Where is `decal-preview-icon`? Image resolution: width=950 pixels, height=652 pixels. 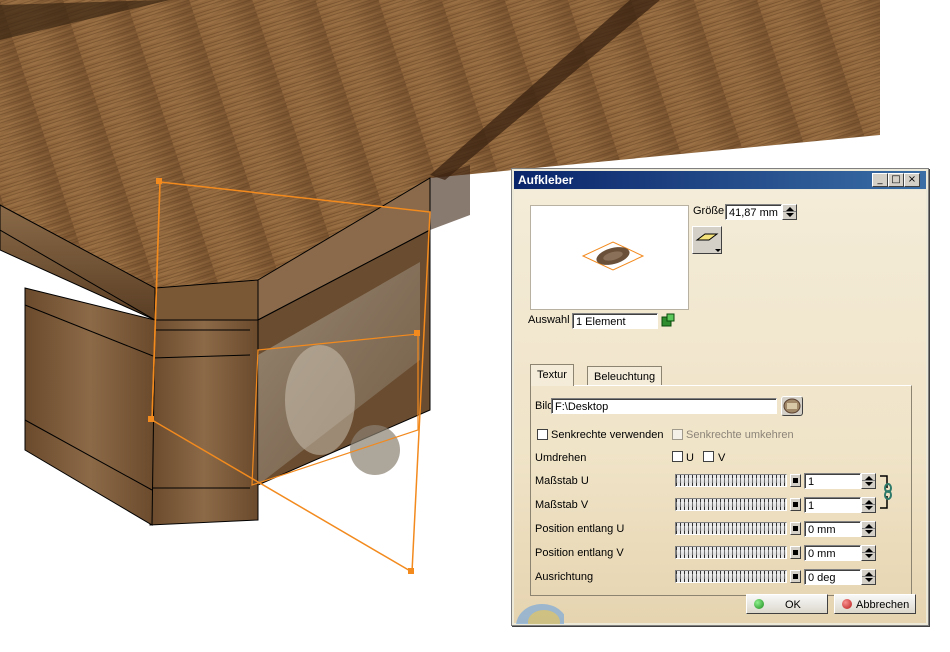 decal-preview-icon is located at coordinates (613, 256).